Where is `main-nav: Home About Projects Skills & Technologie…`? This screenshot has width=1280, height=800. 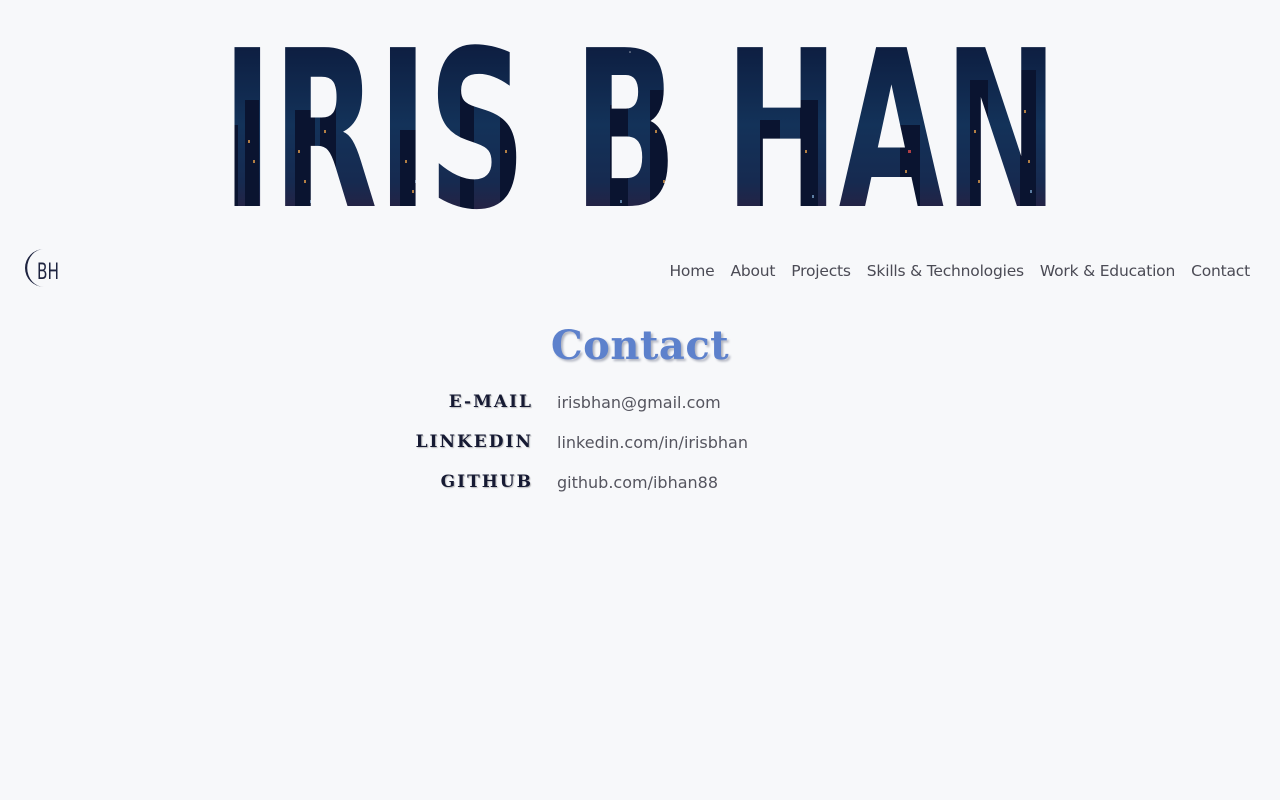 main-nav: Home About Projects Skills & Technologie… is located at coordinates (959, 271).